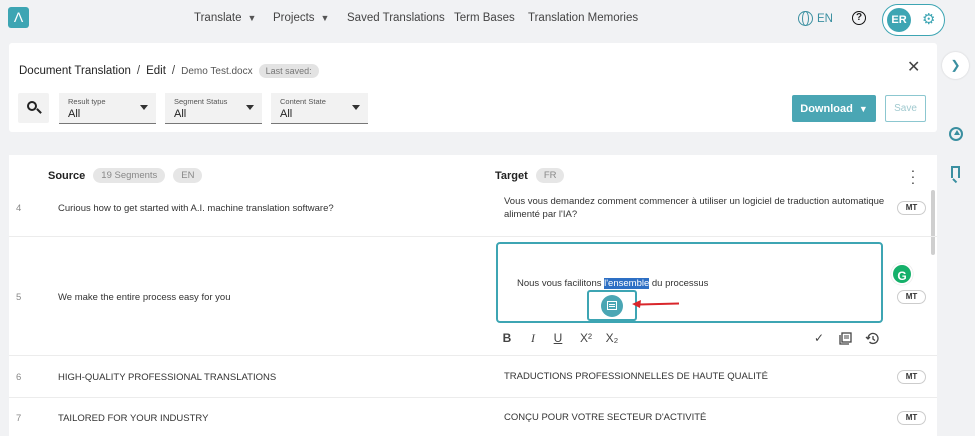 This screenshot has height=436, width=975. I want to click on nav-term-bases: Term Bases, so click(484, 18).